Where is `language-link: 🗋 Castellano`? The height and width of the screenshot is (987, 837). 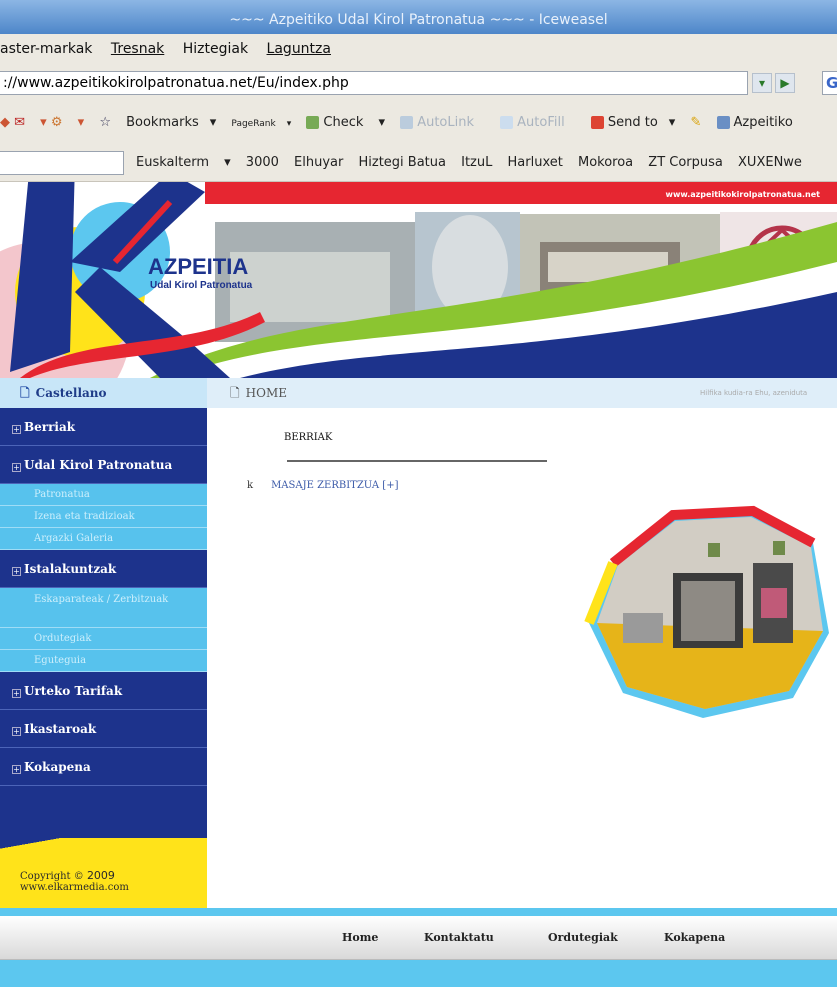
language-link: 🗋 Castellano is located at coordinates (103, 393).